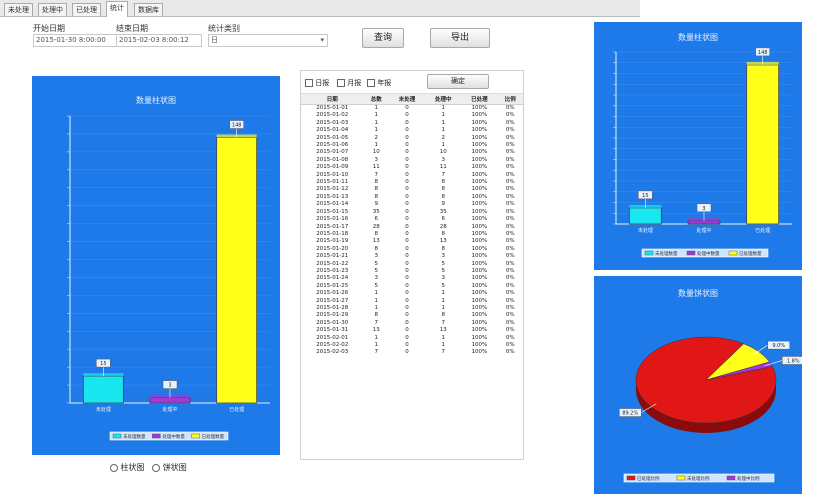 The width and height of the screenshot is (815, 498). I want to click on table-row: 2015-01-28 1 0 1 100% 0%, so click(412, 308).